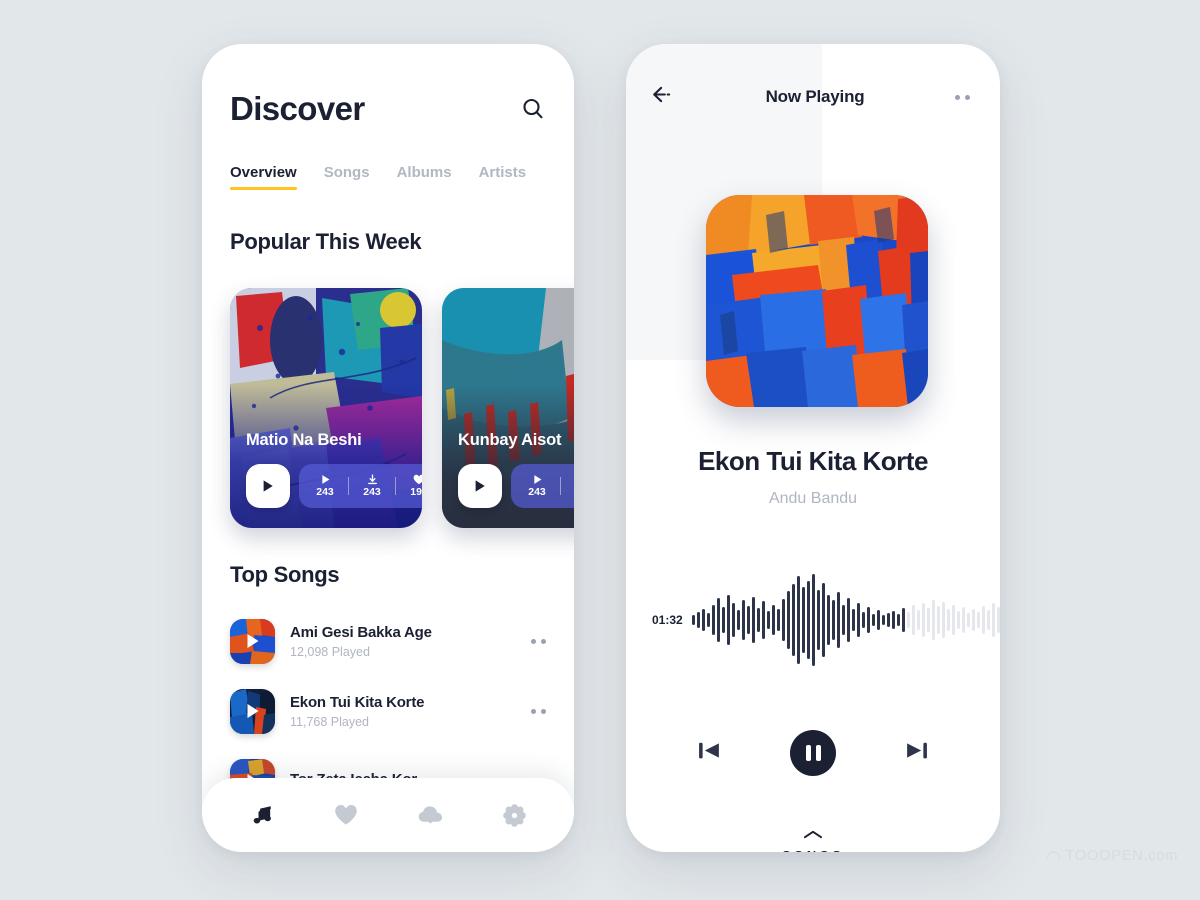 Image resolution: width=1200 pixels, height=900 pixels. Describe the element at coordinates (808, 753) in the screenshot. I see `pause-icon` at that location.